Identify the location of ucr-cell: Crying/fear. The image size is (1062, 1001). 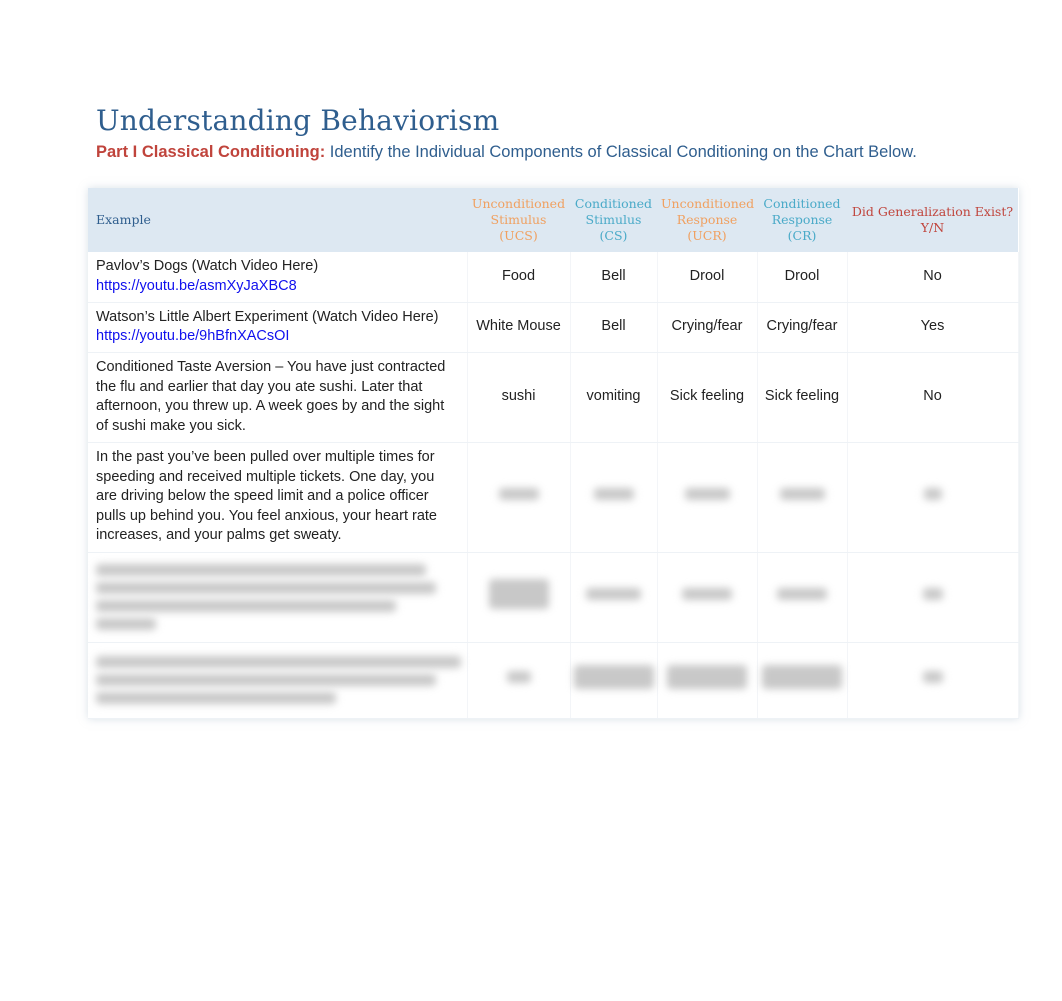
(707, 327).